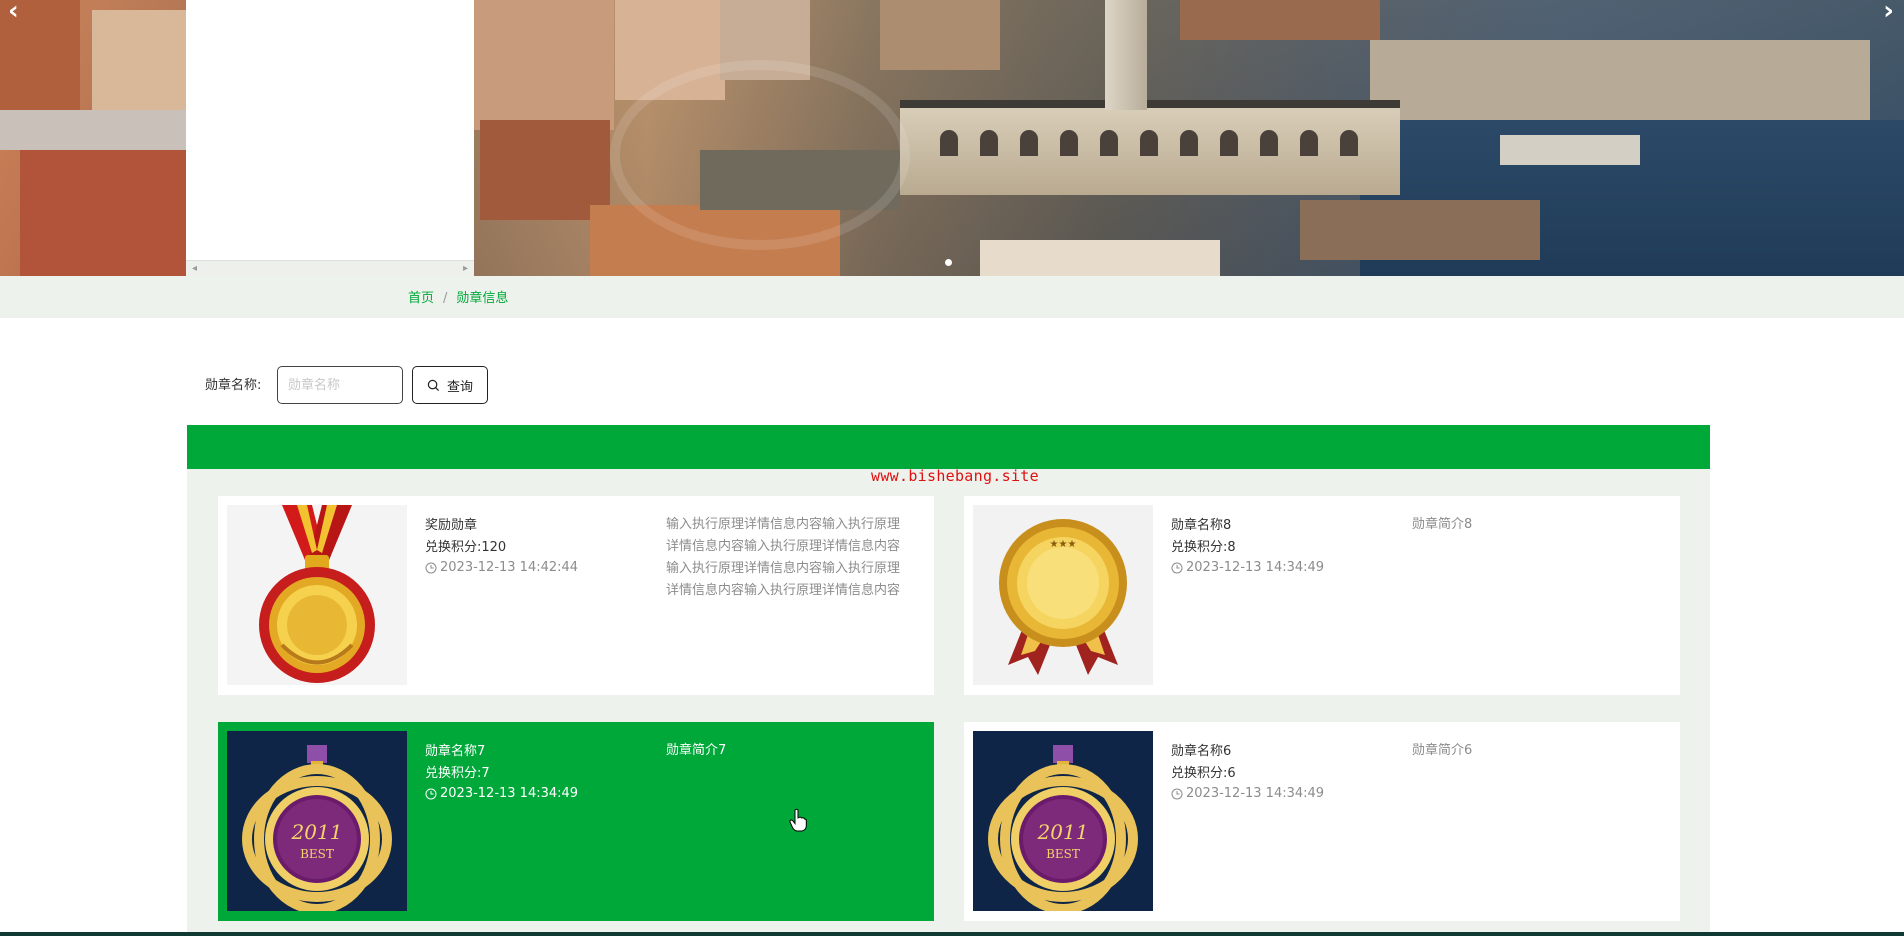 The height and width of the screenshot is (936, 1904). I want to click on ferry-building, so click(1150, 147).